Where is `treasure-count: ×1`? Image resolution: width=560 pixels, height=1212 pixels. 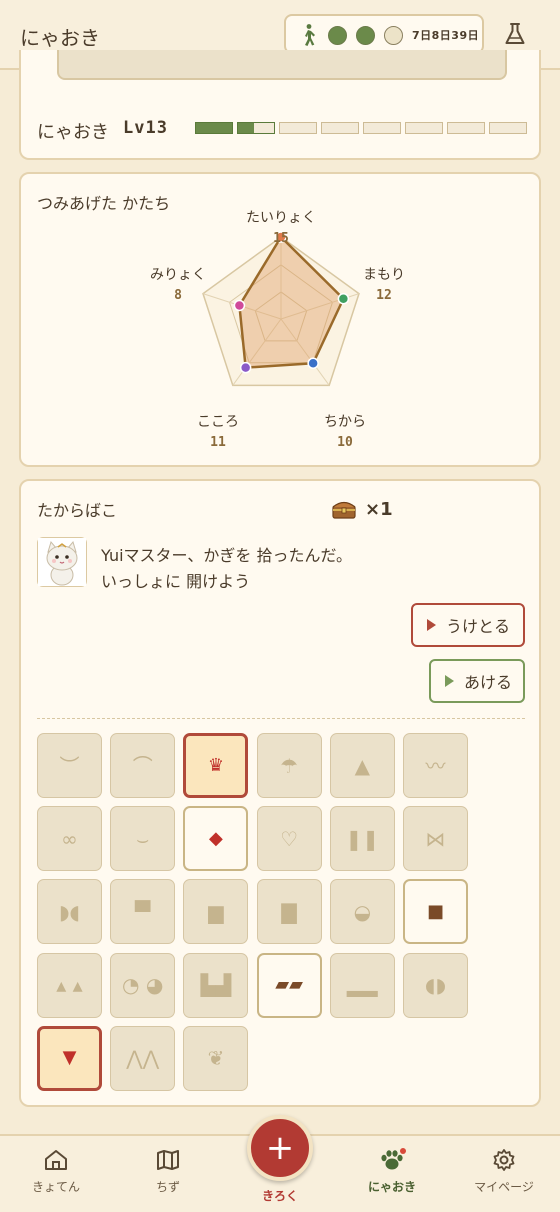
treasure-count: ×1 is located at coordinates (379, 509).